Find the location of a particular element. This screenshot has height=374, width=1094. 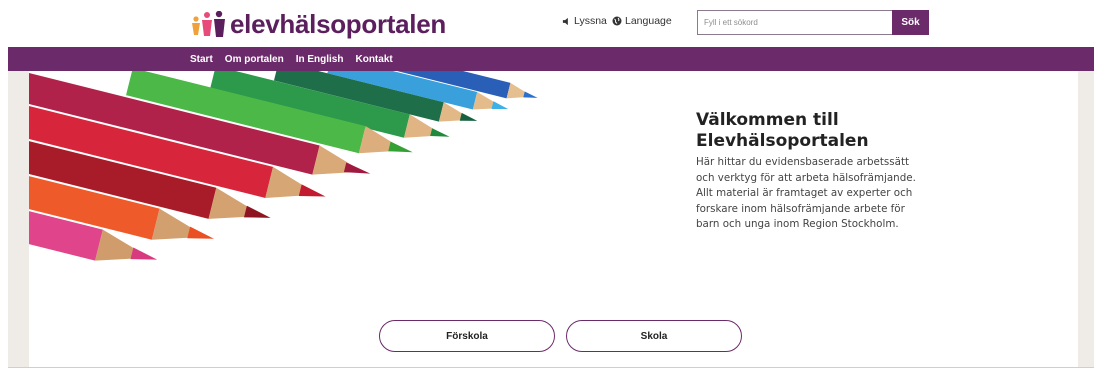

globe-icon is located at coordinates (617, 21).